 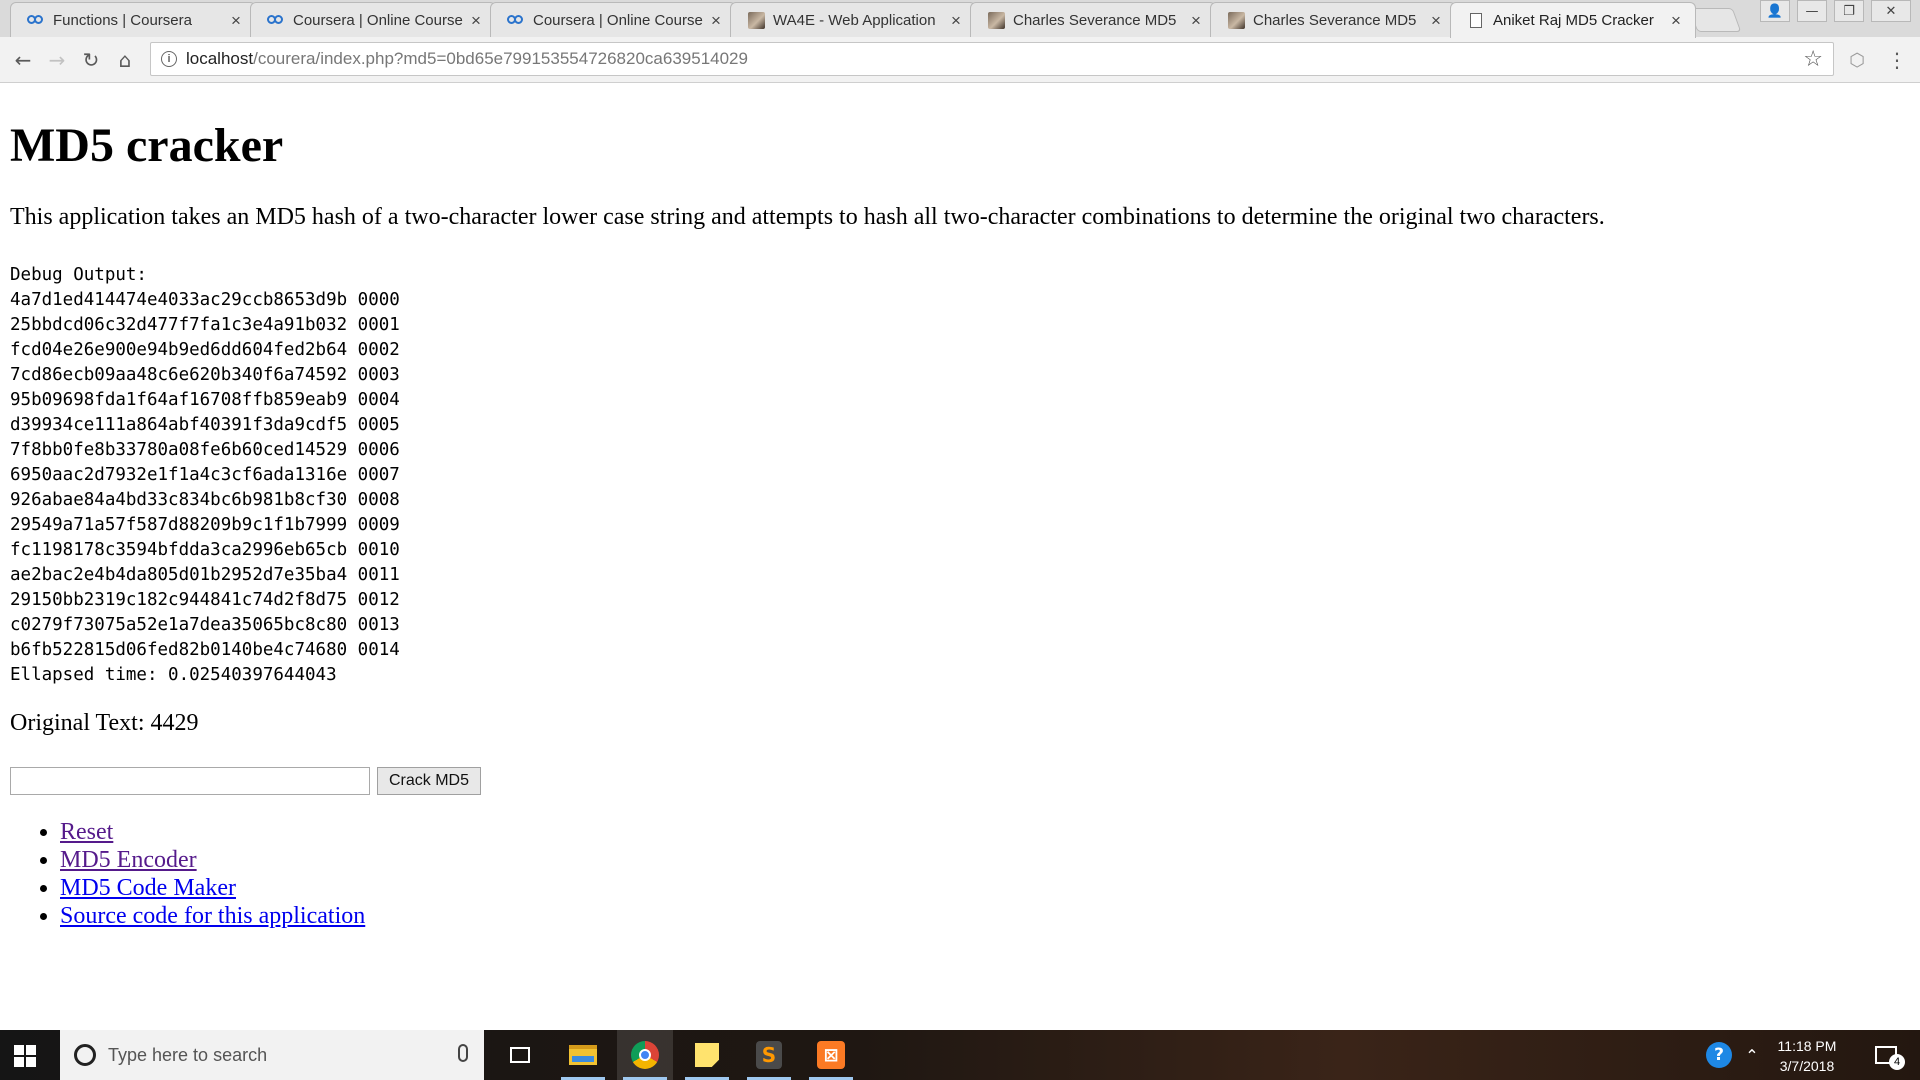 What do you see at coordinates (220, 58) in the screenshot?
I see `url-host: localhost` at bounding box center [220, 58].